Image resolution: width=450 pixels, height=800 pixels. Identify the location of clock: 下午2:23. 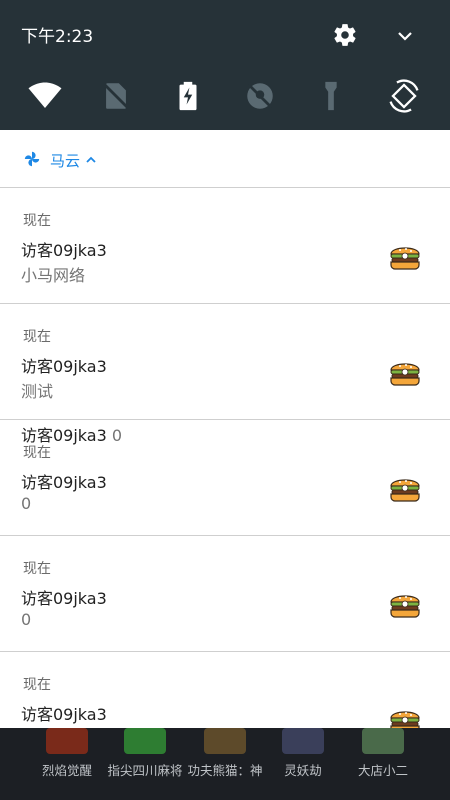
(57, 37).